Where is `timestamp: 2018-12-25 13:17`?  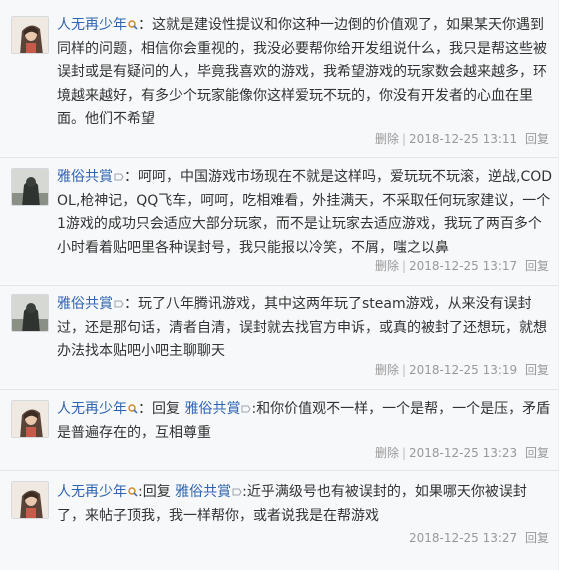 timestamp: 2018-12-25 13:17 is located at coordinates (463, 266).